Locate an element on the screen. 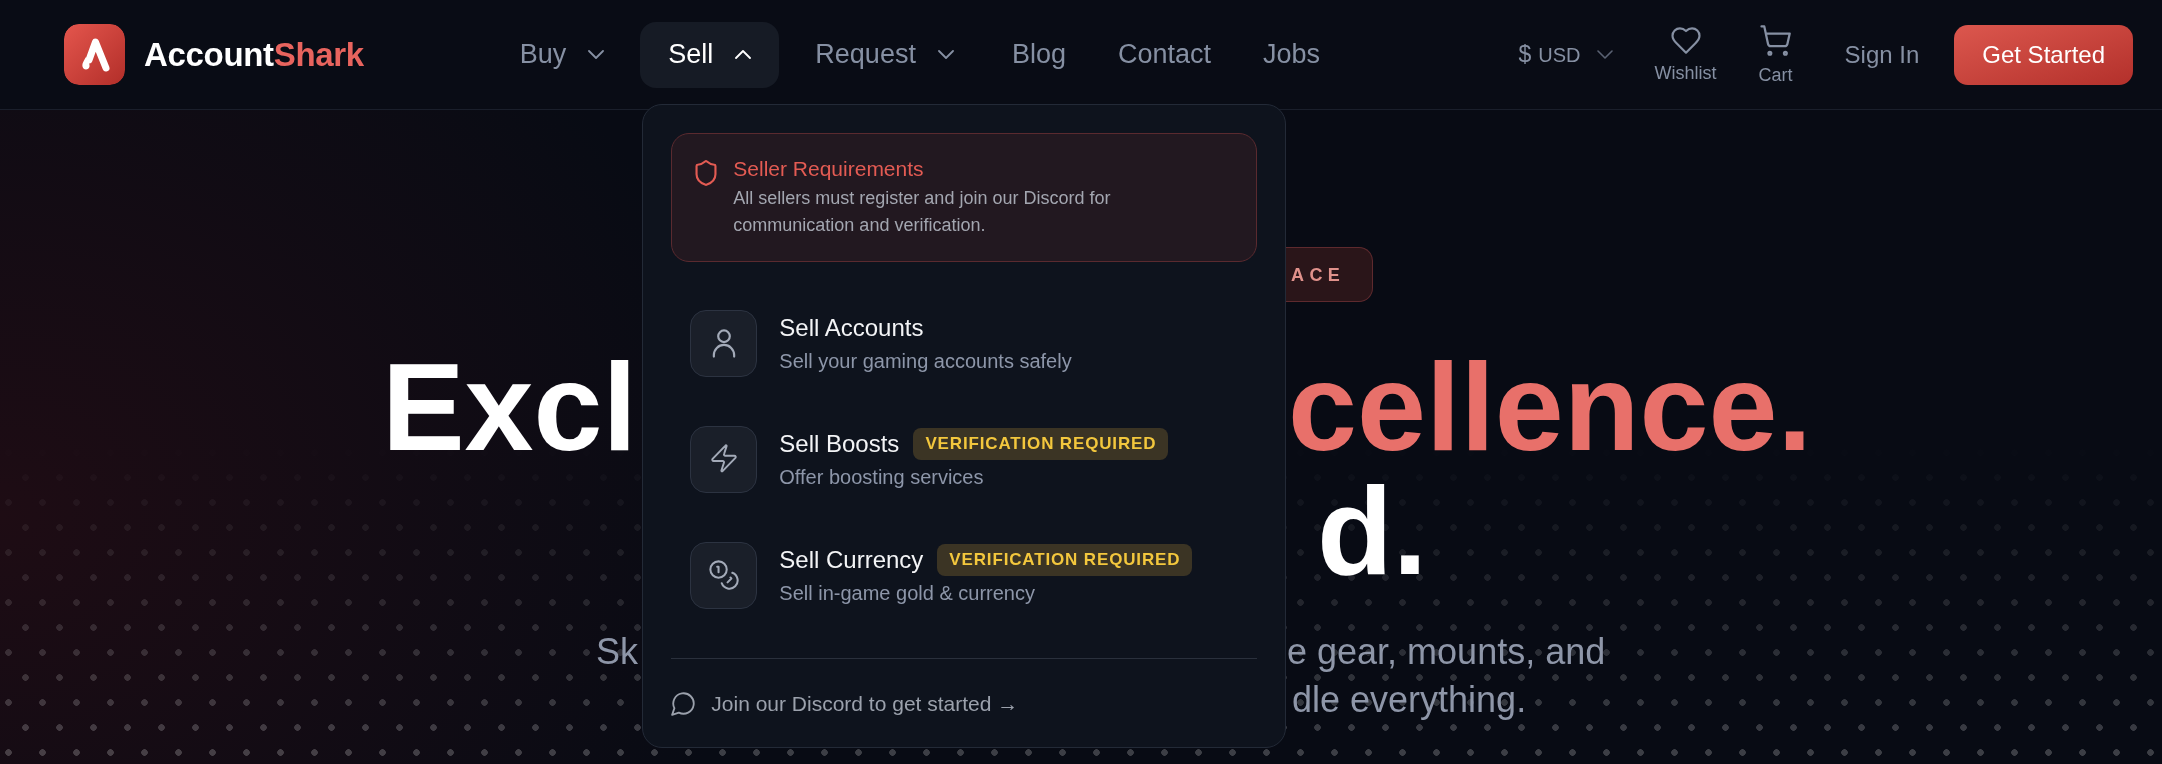 The height and width of the screenshot is (764, 2162). menu-item-title: Sell Currency is located at coordinates (851, 559).